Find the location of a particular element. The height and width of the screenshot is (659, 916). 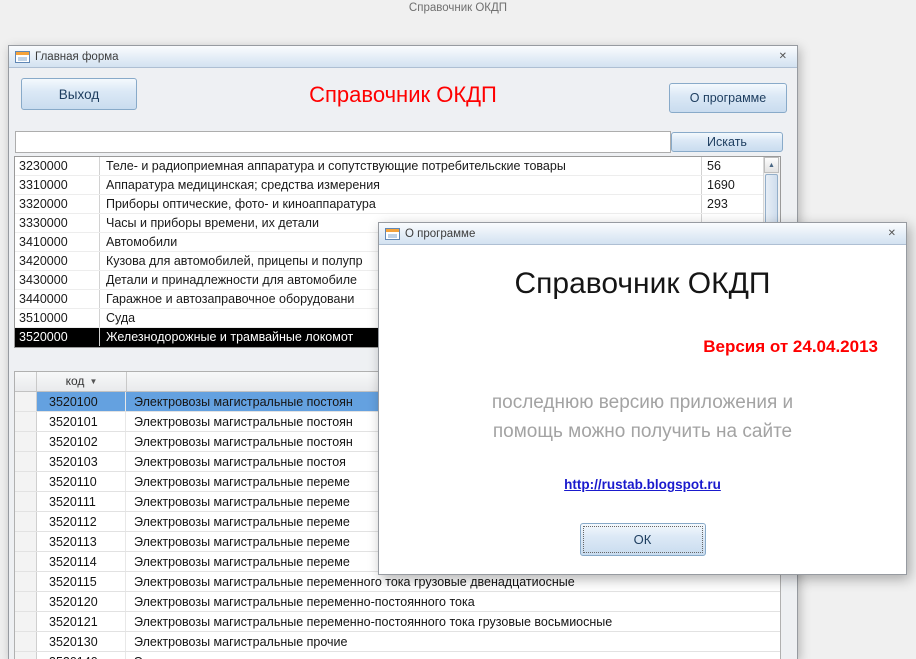

chevron-down-icon: ▼ is located at coordinates (93, 381).